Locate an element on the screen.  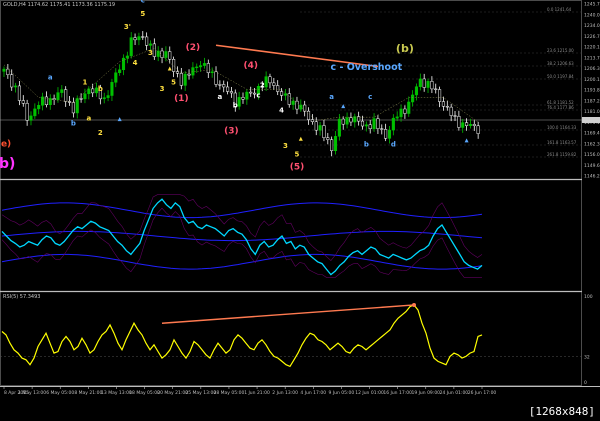
envelope-lower-band is located at coordinates (242, 261).